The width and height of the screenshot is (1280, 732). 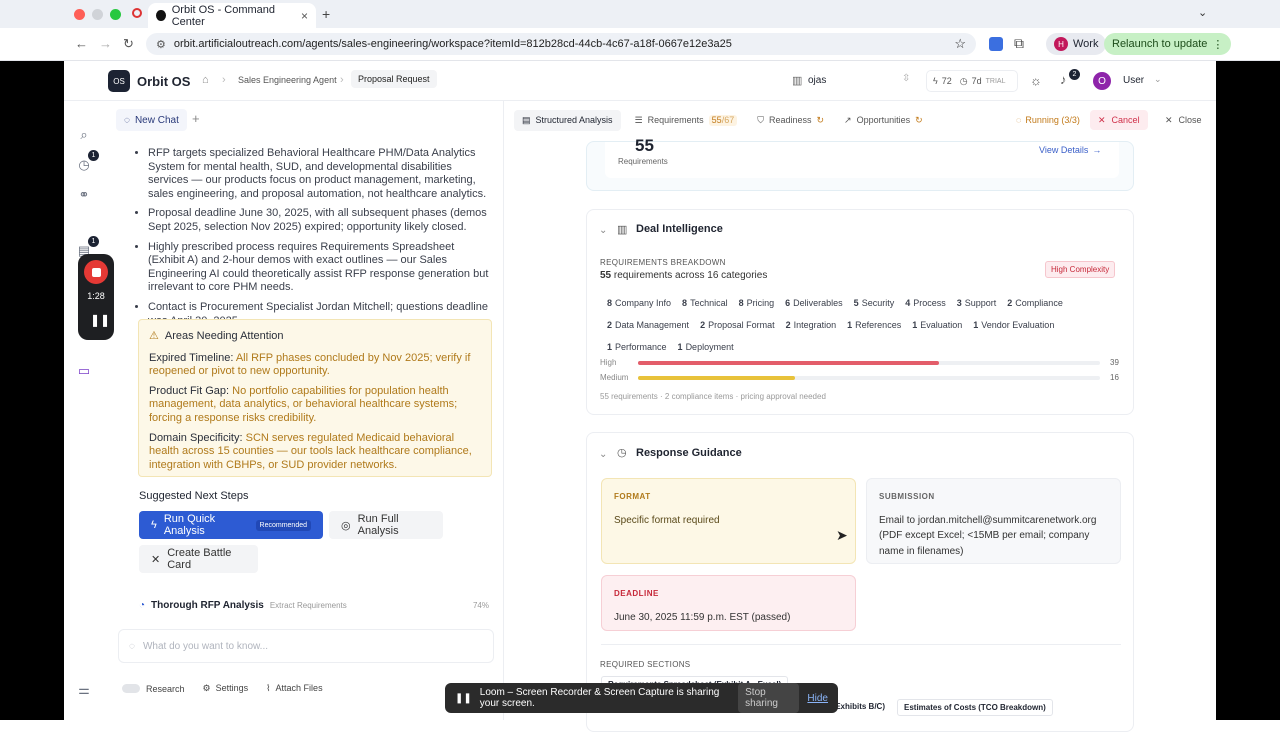 I want to click on attach-label: Attach Files, so click(x=299, y=688).